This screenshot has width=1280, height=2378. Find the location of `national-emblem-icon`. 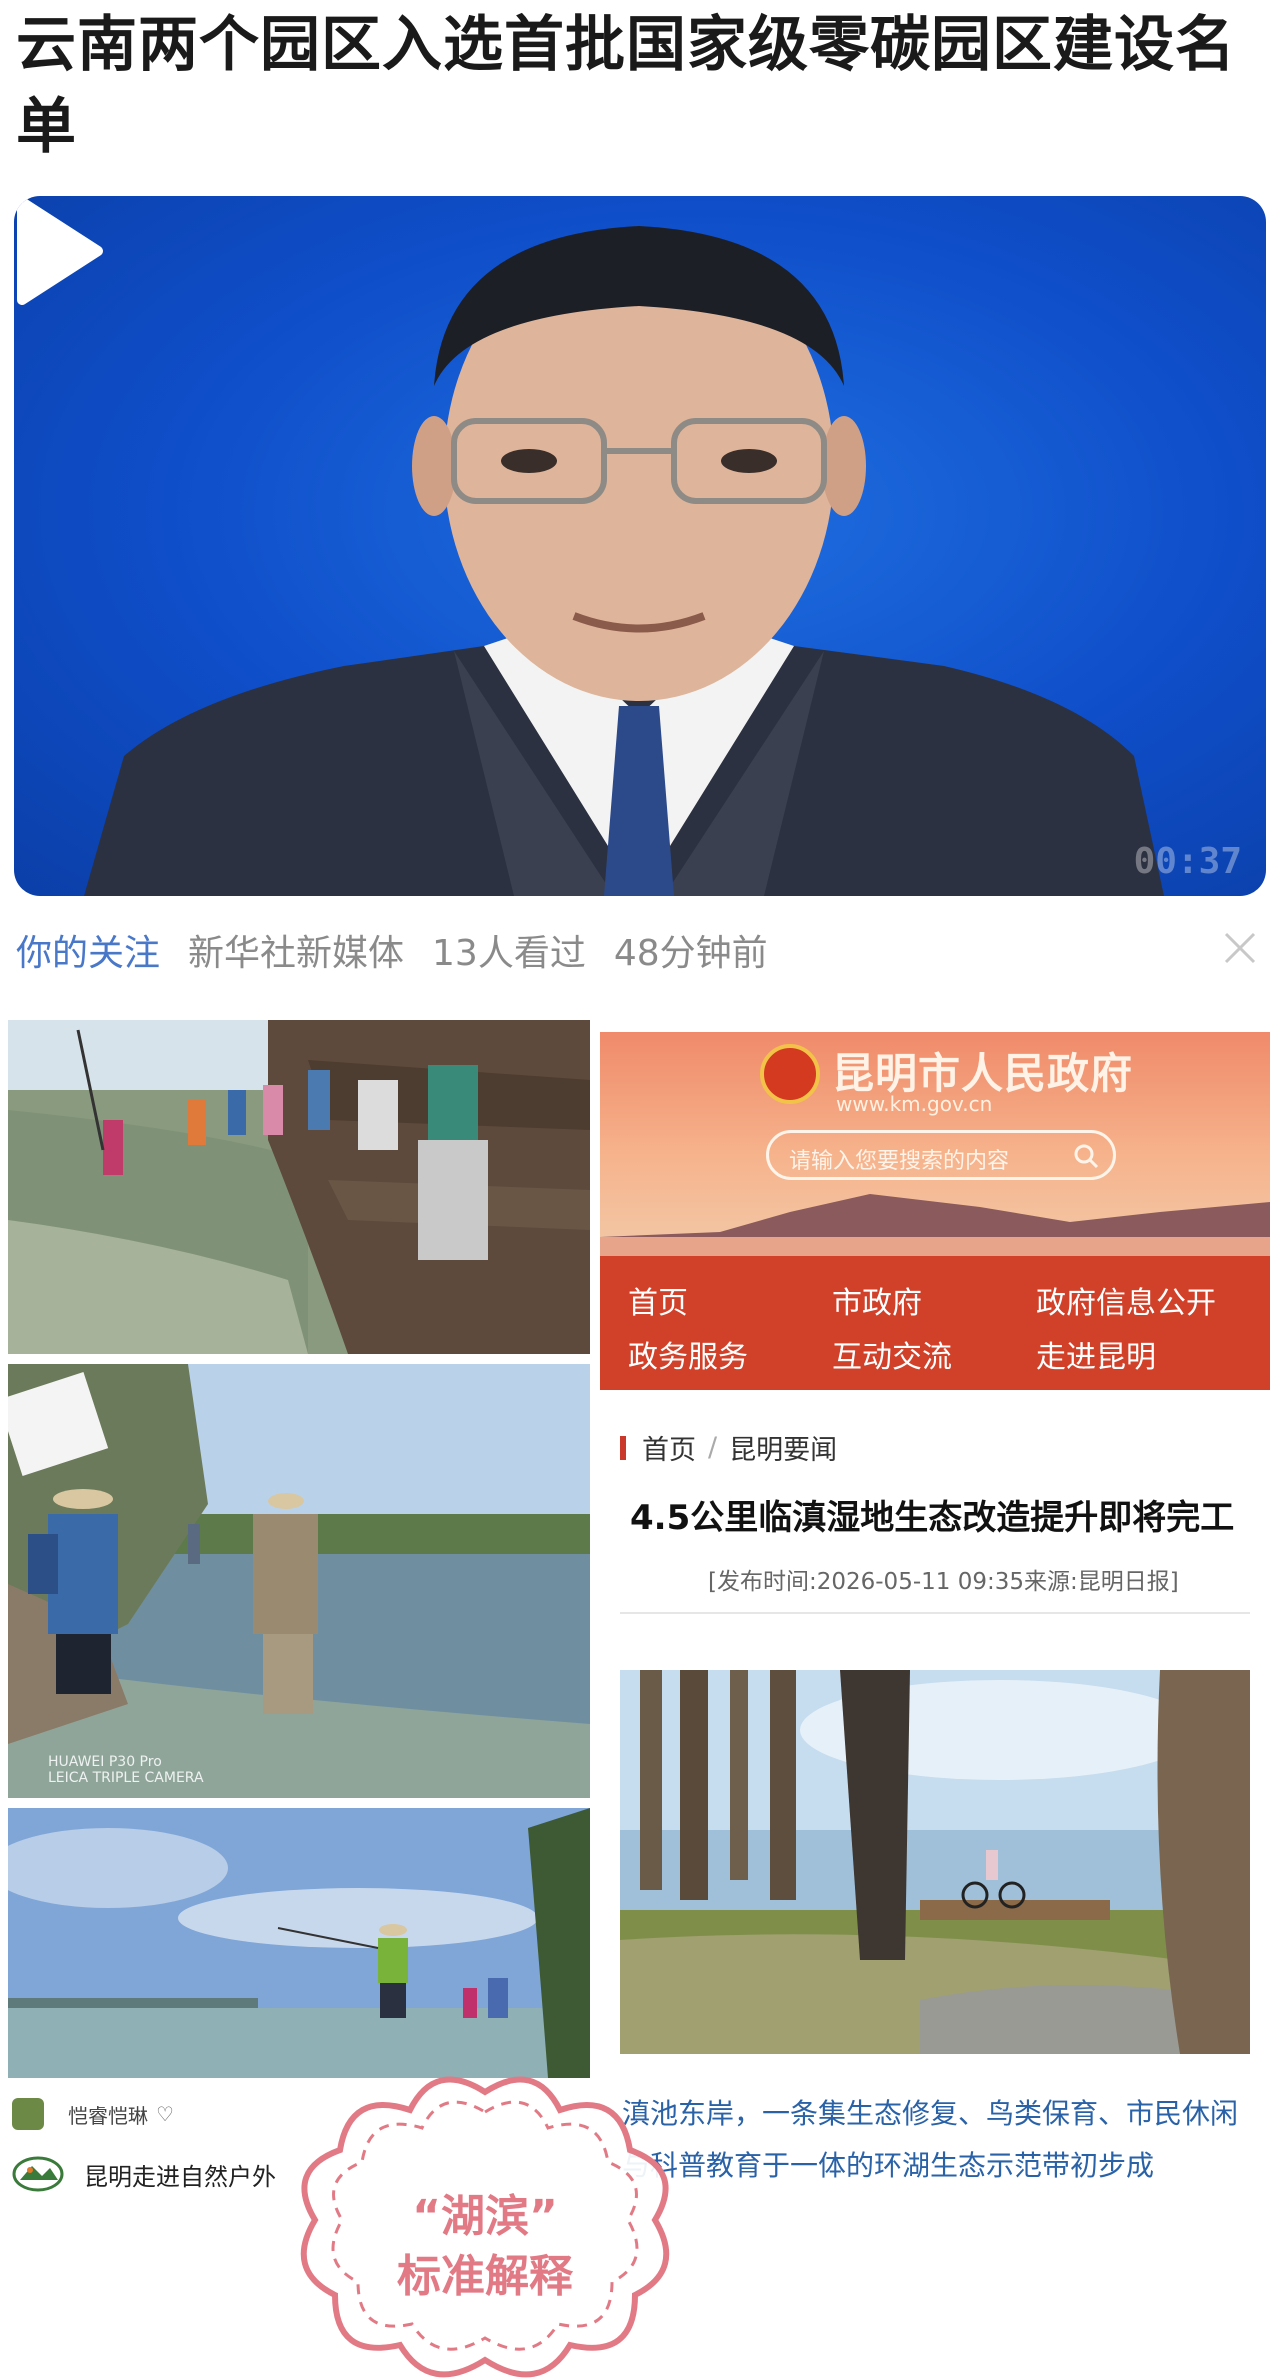

national-emblem-icon is located at coordinates (790, 1074).